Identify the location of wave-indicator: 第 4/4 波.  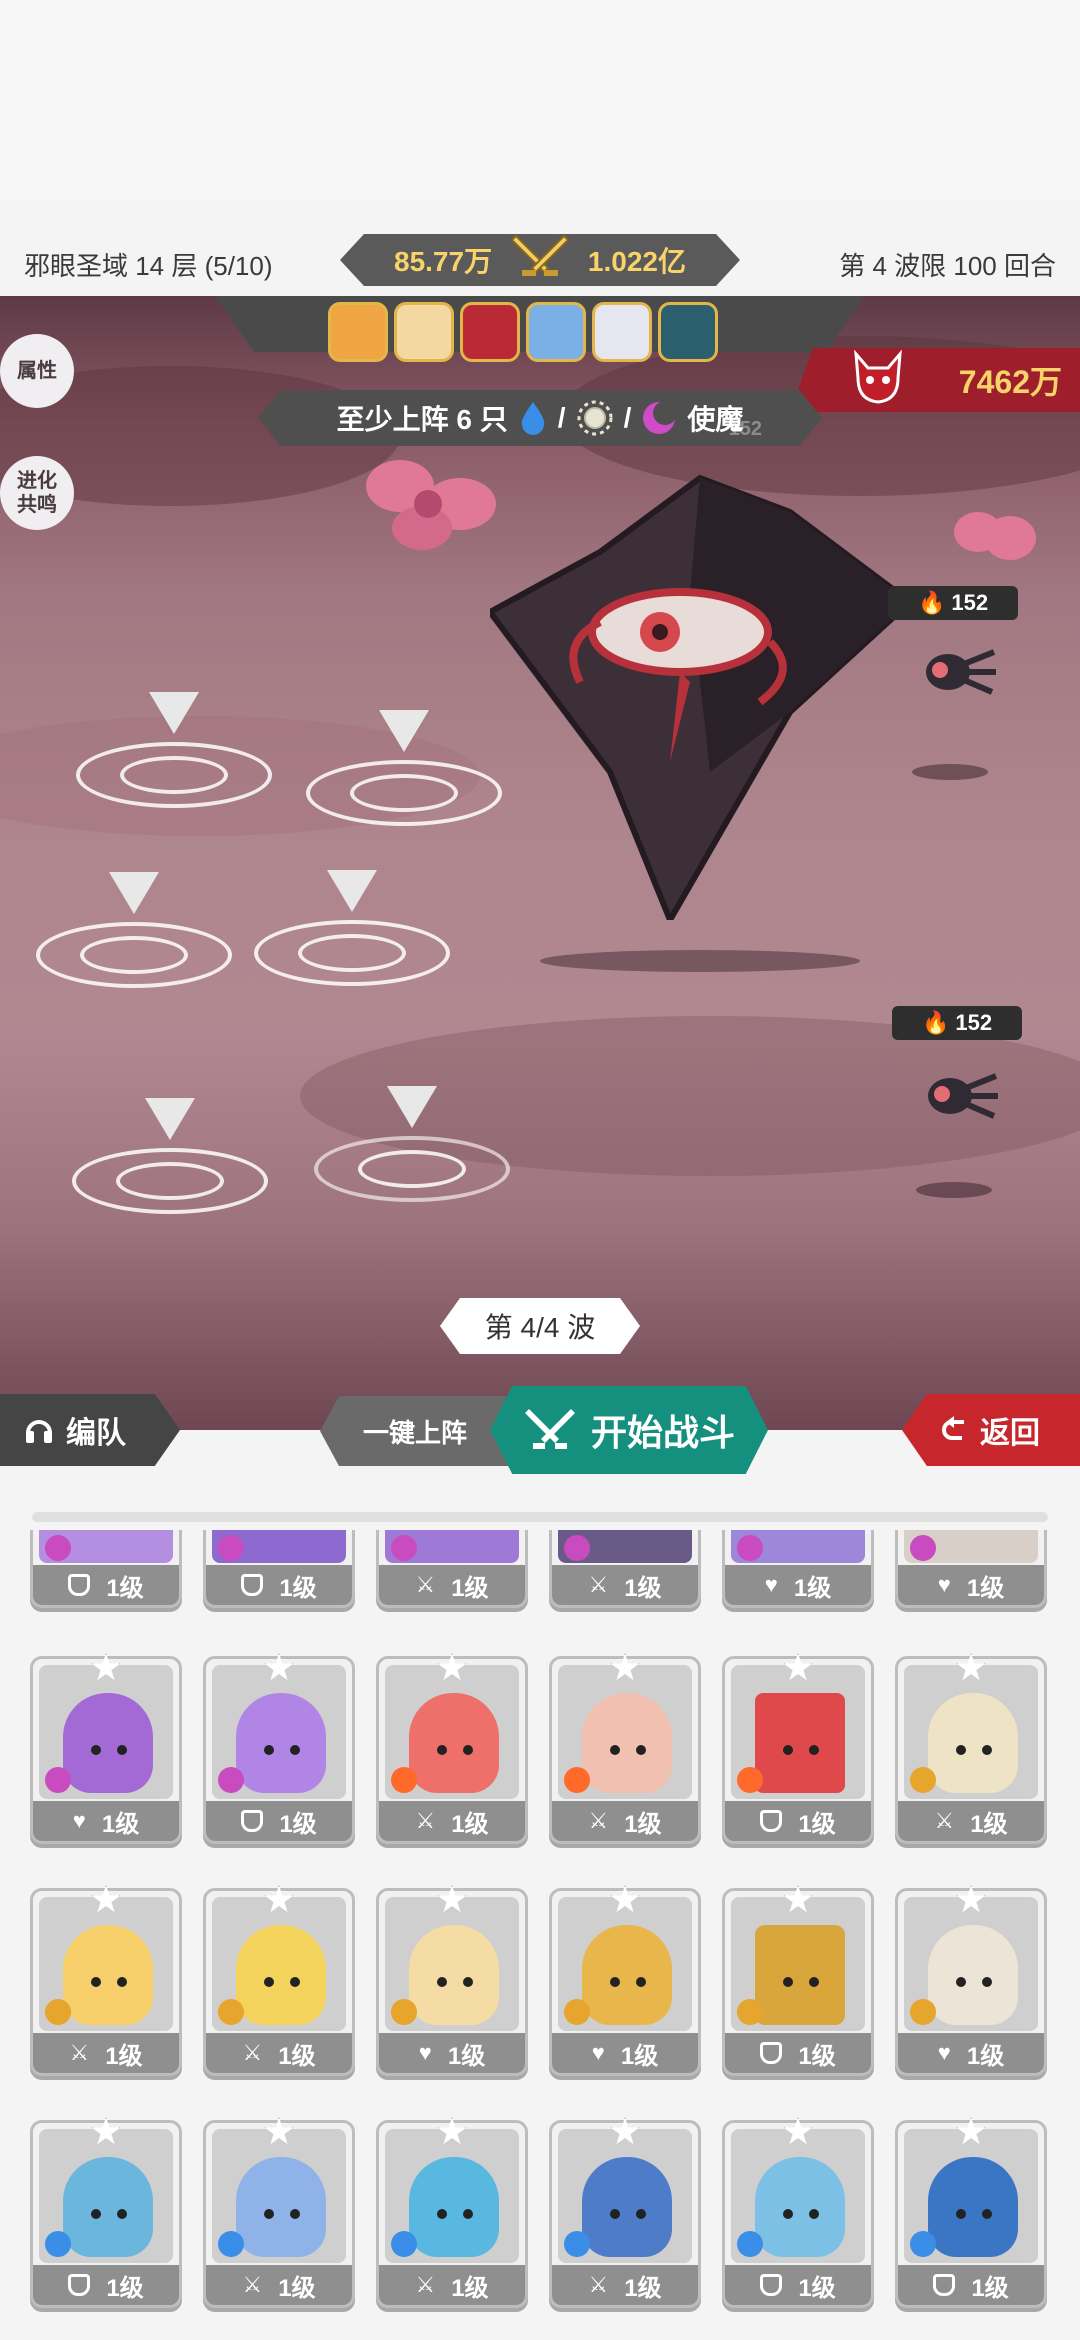
(540, 1326).